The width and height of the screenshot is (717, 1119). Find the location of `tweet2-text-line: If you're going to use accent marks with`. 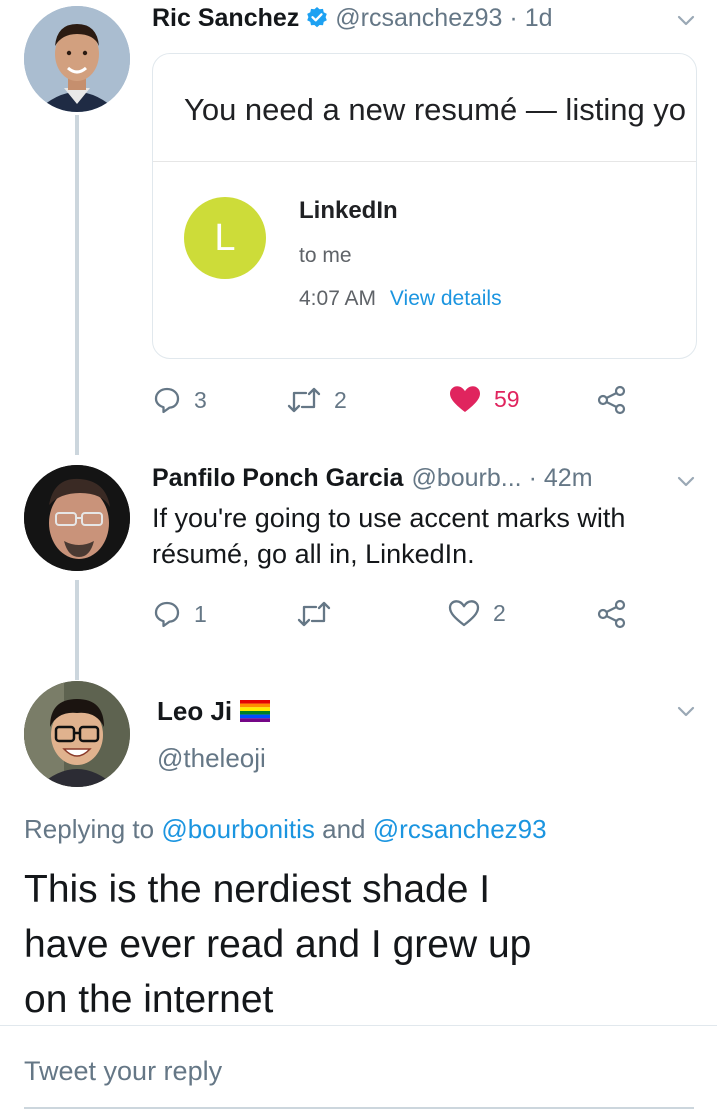

tweet2-text-line: If you're going to use accent marks with is located at coordinates (389, 518).